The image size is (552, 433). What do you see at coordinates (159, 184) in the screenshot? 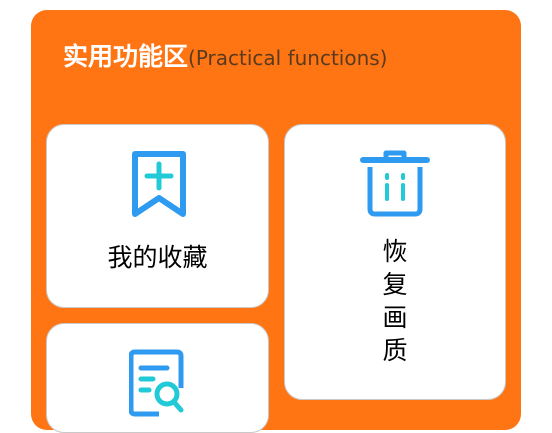
I see `bookmark-add-icon` at bounding box center [159, 184].